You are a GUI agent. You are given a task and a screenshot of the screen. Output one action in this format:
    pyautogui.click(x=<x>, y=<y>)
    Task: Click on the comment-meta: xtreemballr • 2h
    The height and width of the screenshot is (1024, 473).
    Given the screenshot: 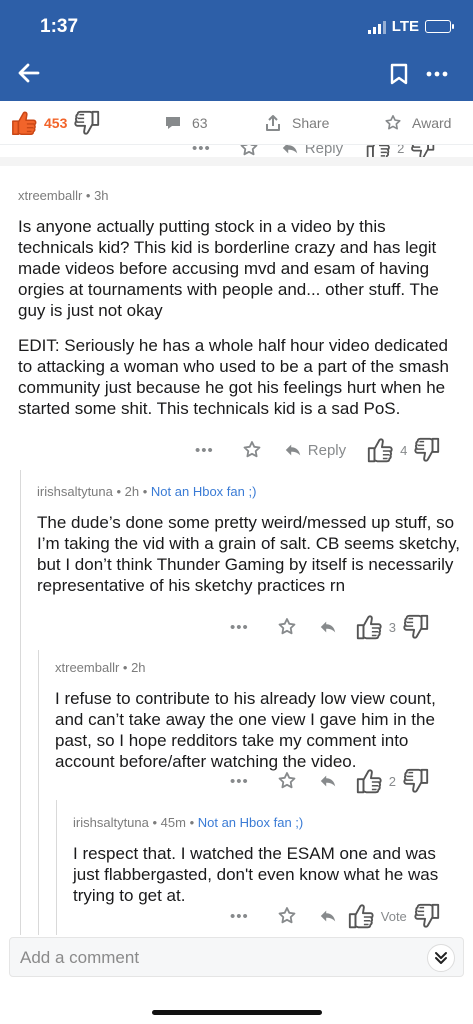 What is the action you would take?
    pyautogui.click(x=100, y=667)
    